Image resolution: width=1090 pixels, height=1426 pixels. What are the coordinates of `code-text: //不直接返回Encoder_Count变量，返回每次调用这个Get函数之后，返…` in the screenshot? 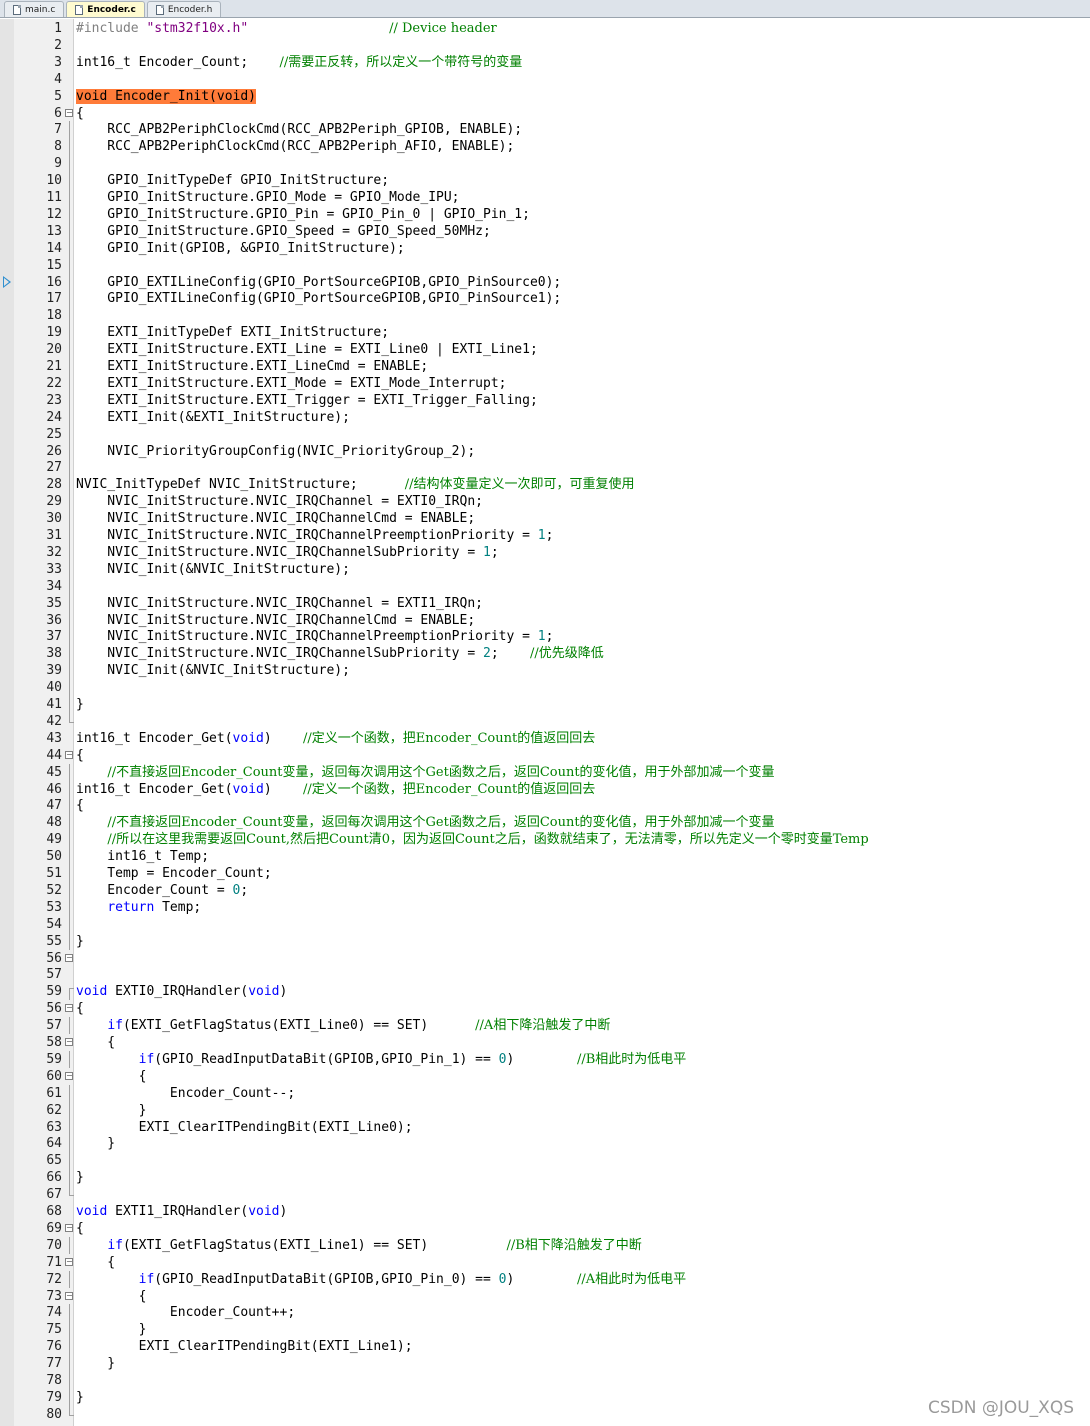 It's located at (425, 822).